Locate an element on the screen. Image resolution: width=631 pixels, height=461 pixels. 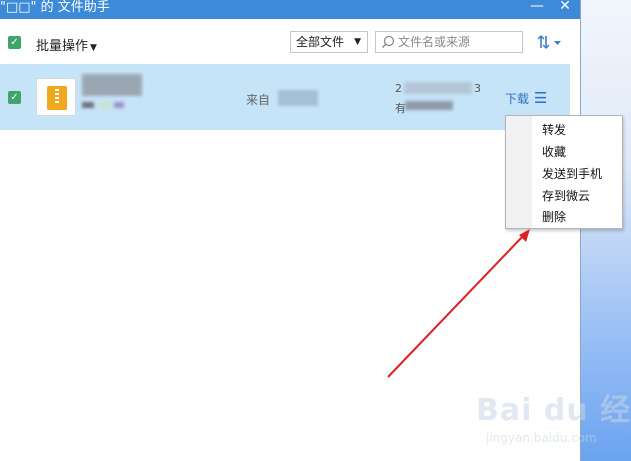
sort-button is located at coordinates (550, 42).